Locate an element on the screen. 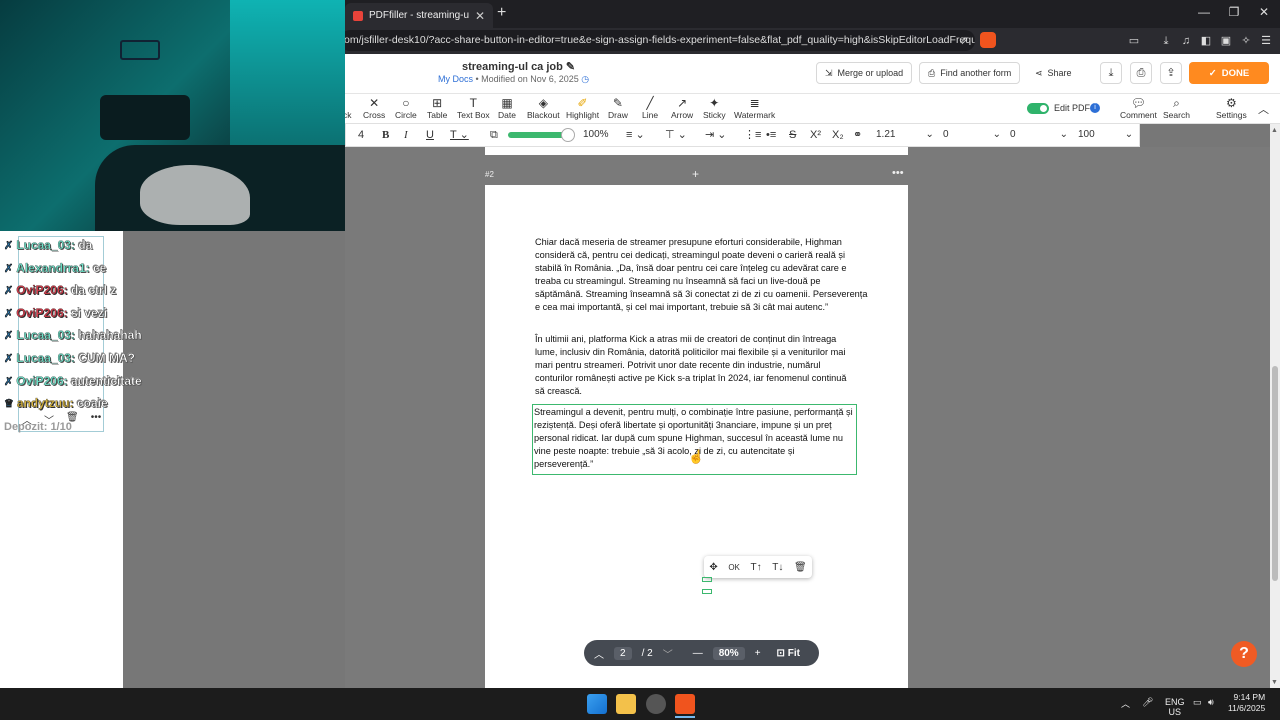 Image resolution: width=1280 pixels, height=720 pixels. scroll-down-icon: ▼ is located at coordinates (1274, 682).